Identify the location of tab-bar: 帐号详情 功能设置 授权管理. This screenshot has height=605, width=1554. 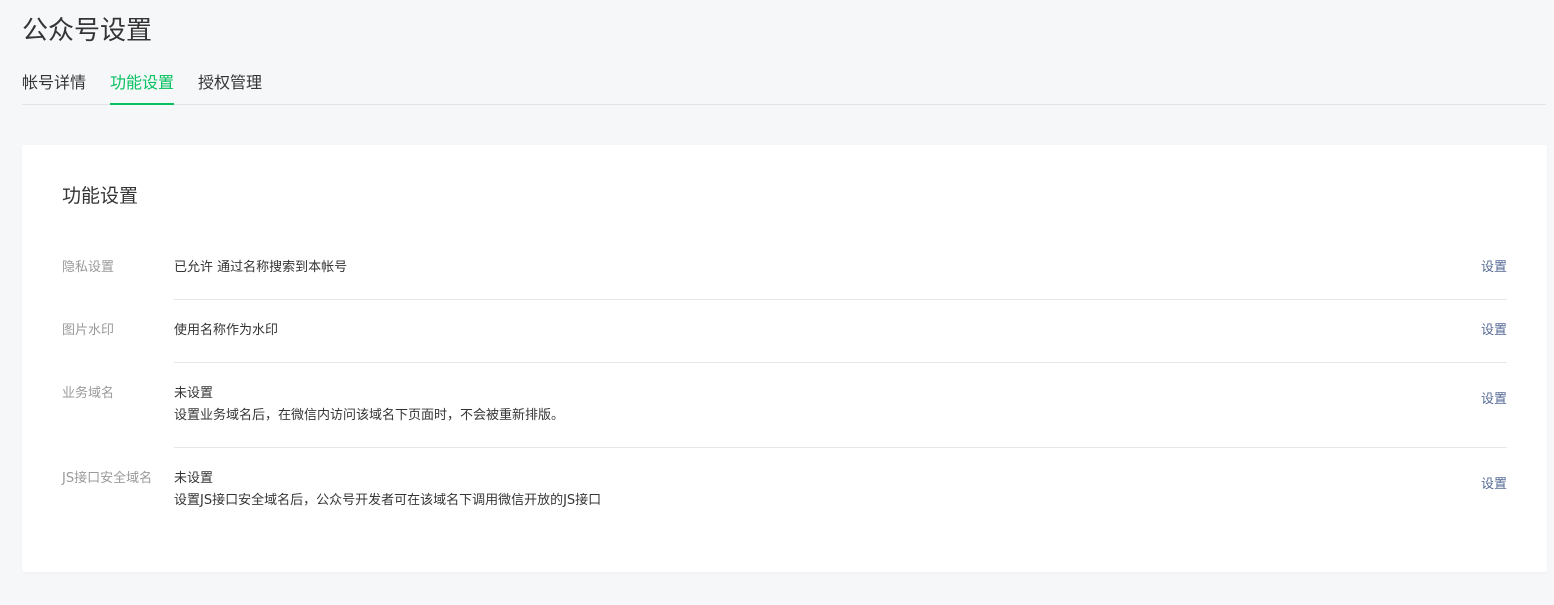
(784, 84).